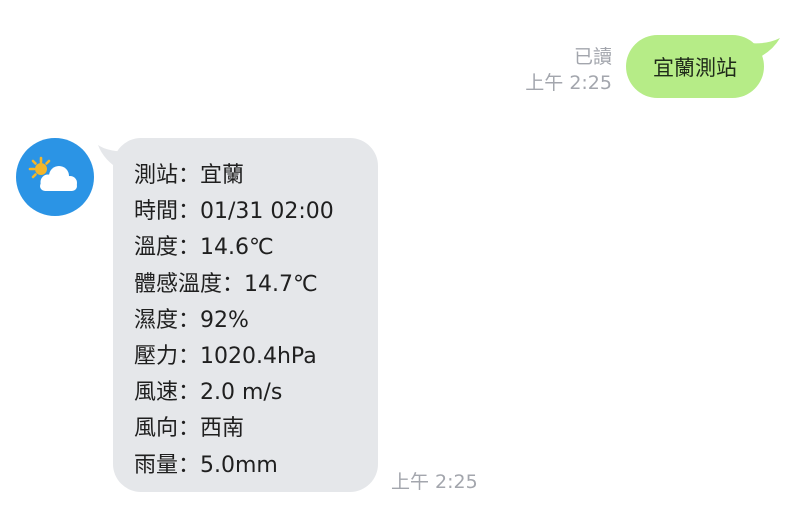 The width and height of the screenshot is (794, 514). Describe the element at coordinates (189, 175) in the screenshot. I see `station-line: 測站：宜蘭` at that location.